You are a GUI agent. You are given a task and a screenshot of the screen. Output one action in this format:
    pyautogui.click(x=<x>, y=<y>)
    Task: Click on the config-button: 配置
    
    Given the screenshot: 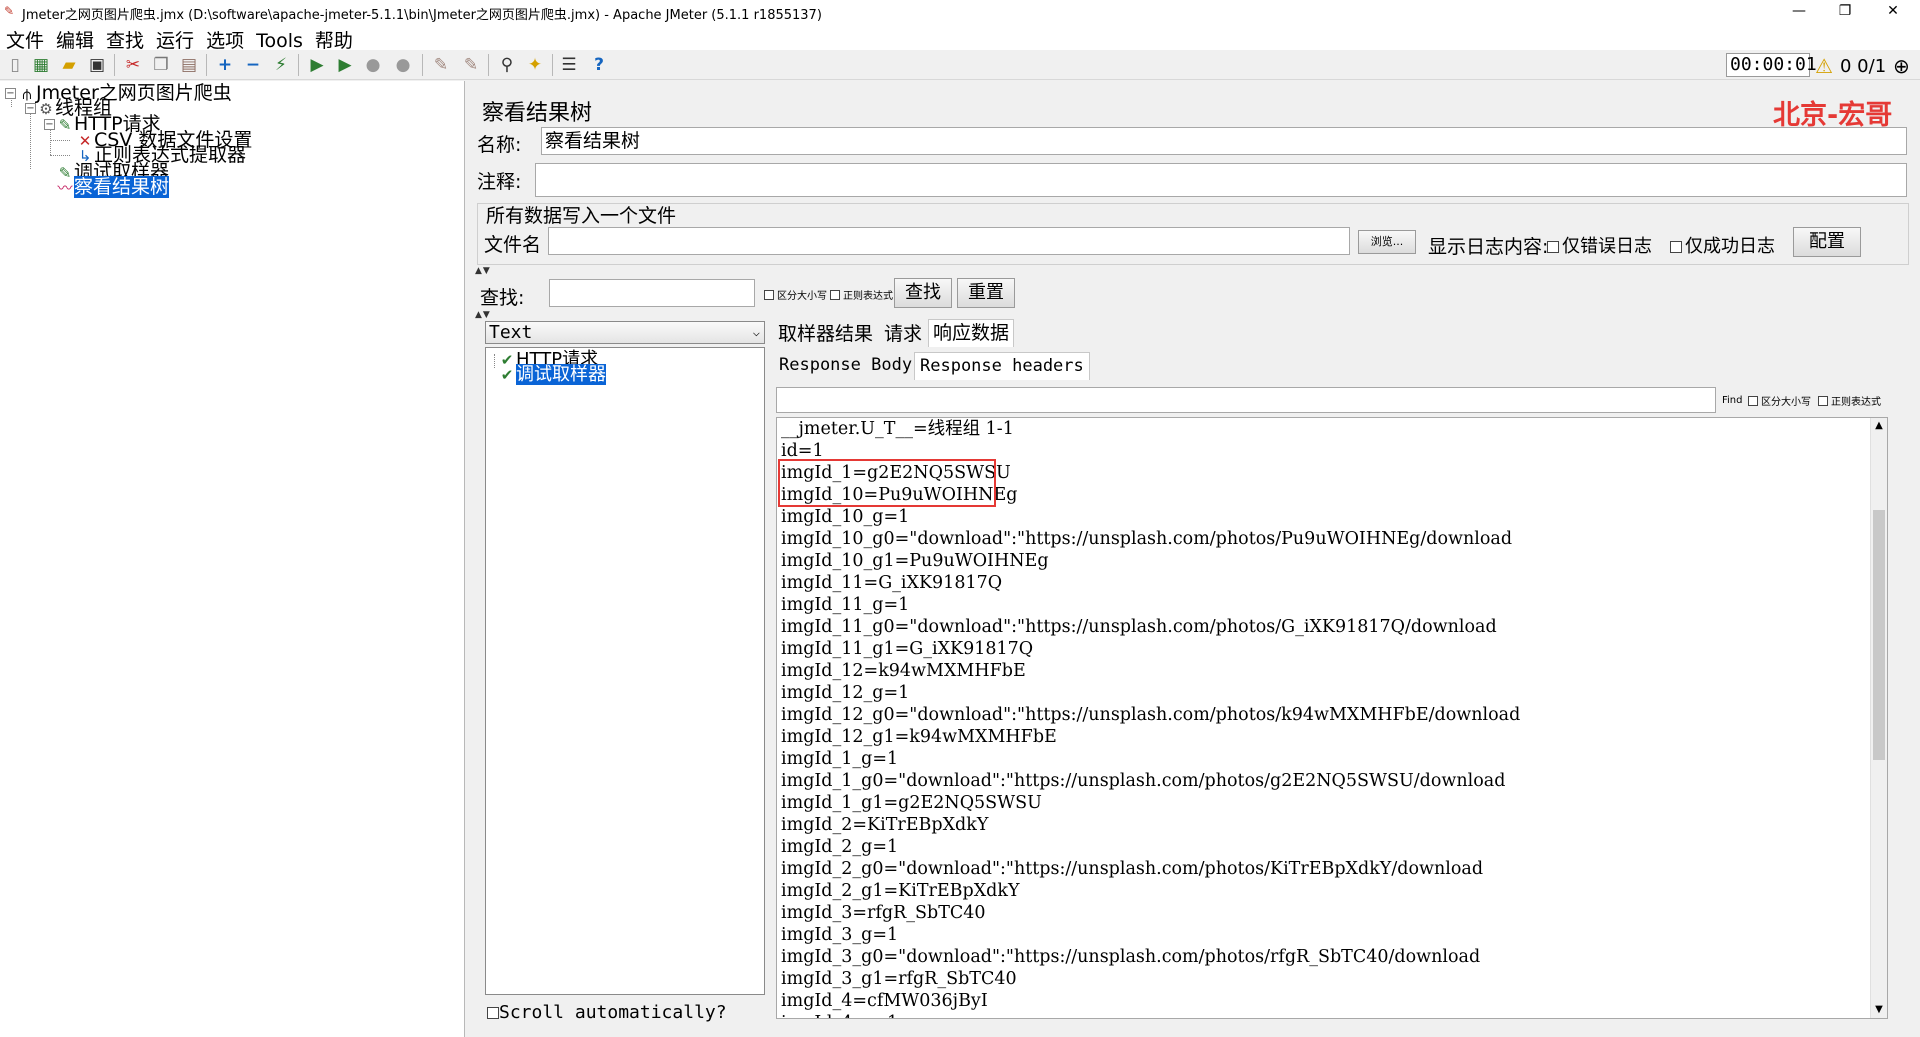 What is the action you would take?
    pyautogui.click(x=1827, y=242)
    